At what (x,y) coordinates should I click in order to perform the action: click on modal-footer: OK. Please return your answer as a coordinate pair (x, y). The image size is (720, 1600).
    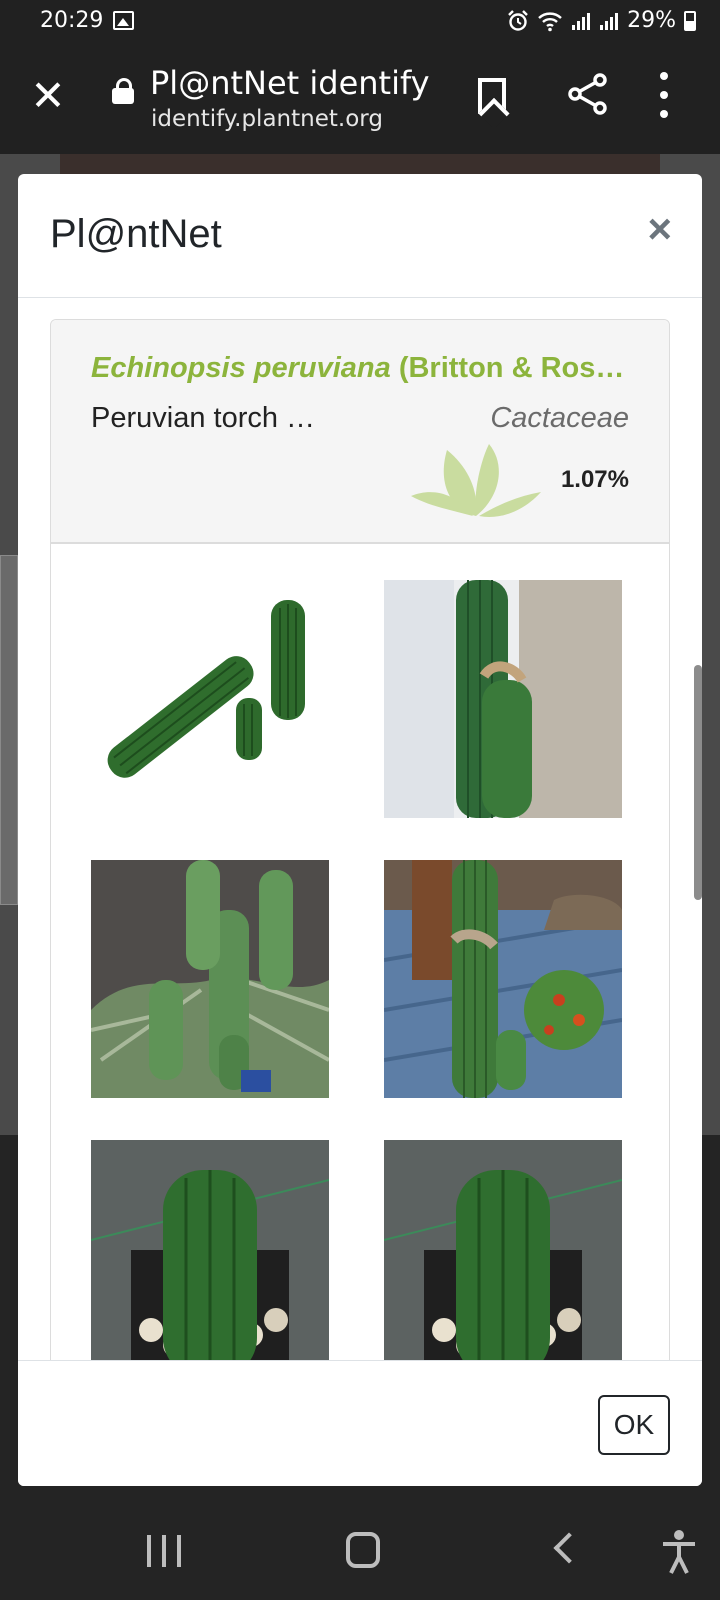
    Looking at the image, I should click on (360, 1423).